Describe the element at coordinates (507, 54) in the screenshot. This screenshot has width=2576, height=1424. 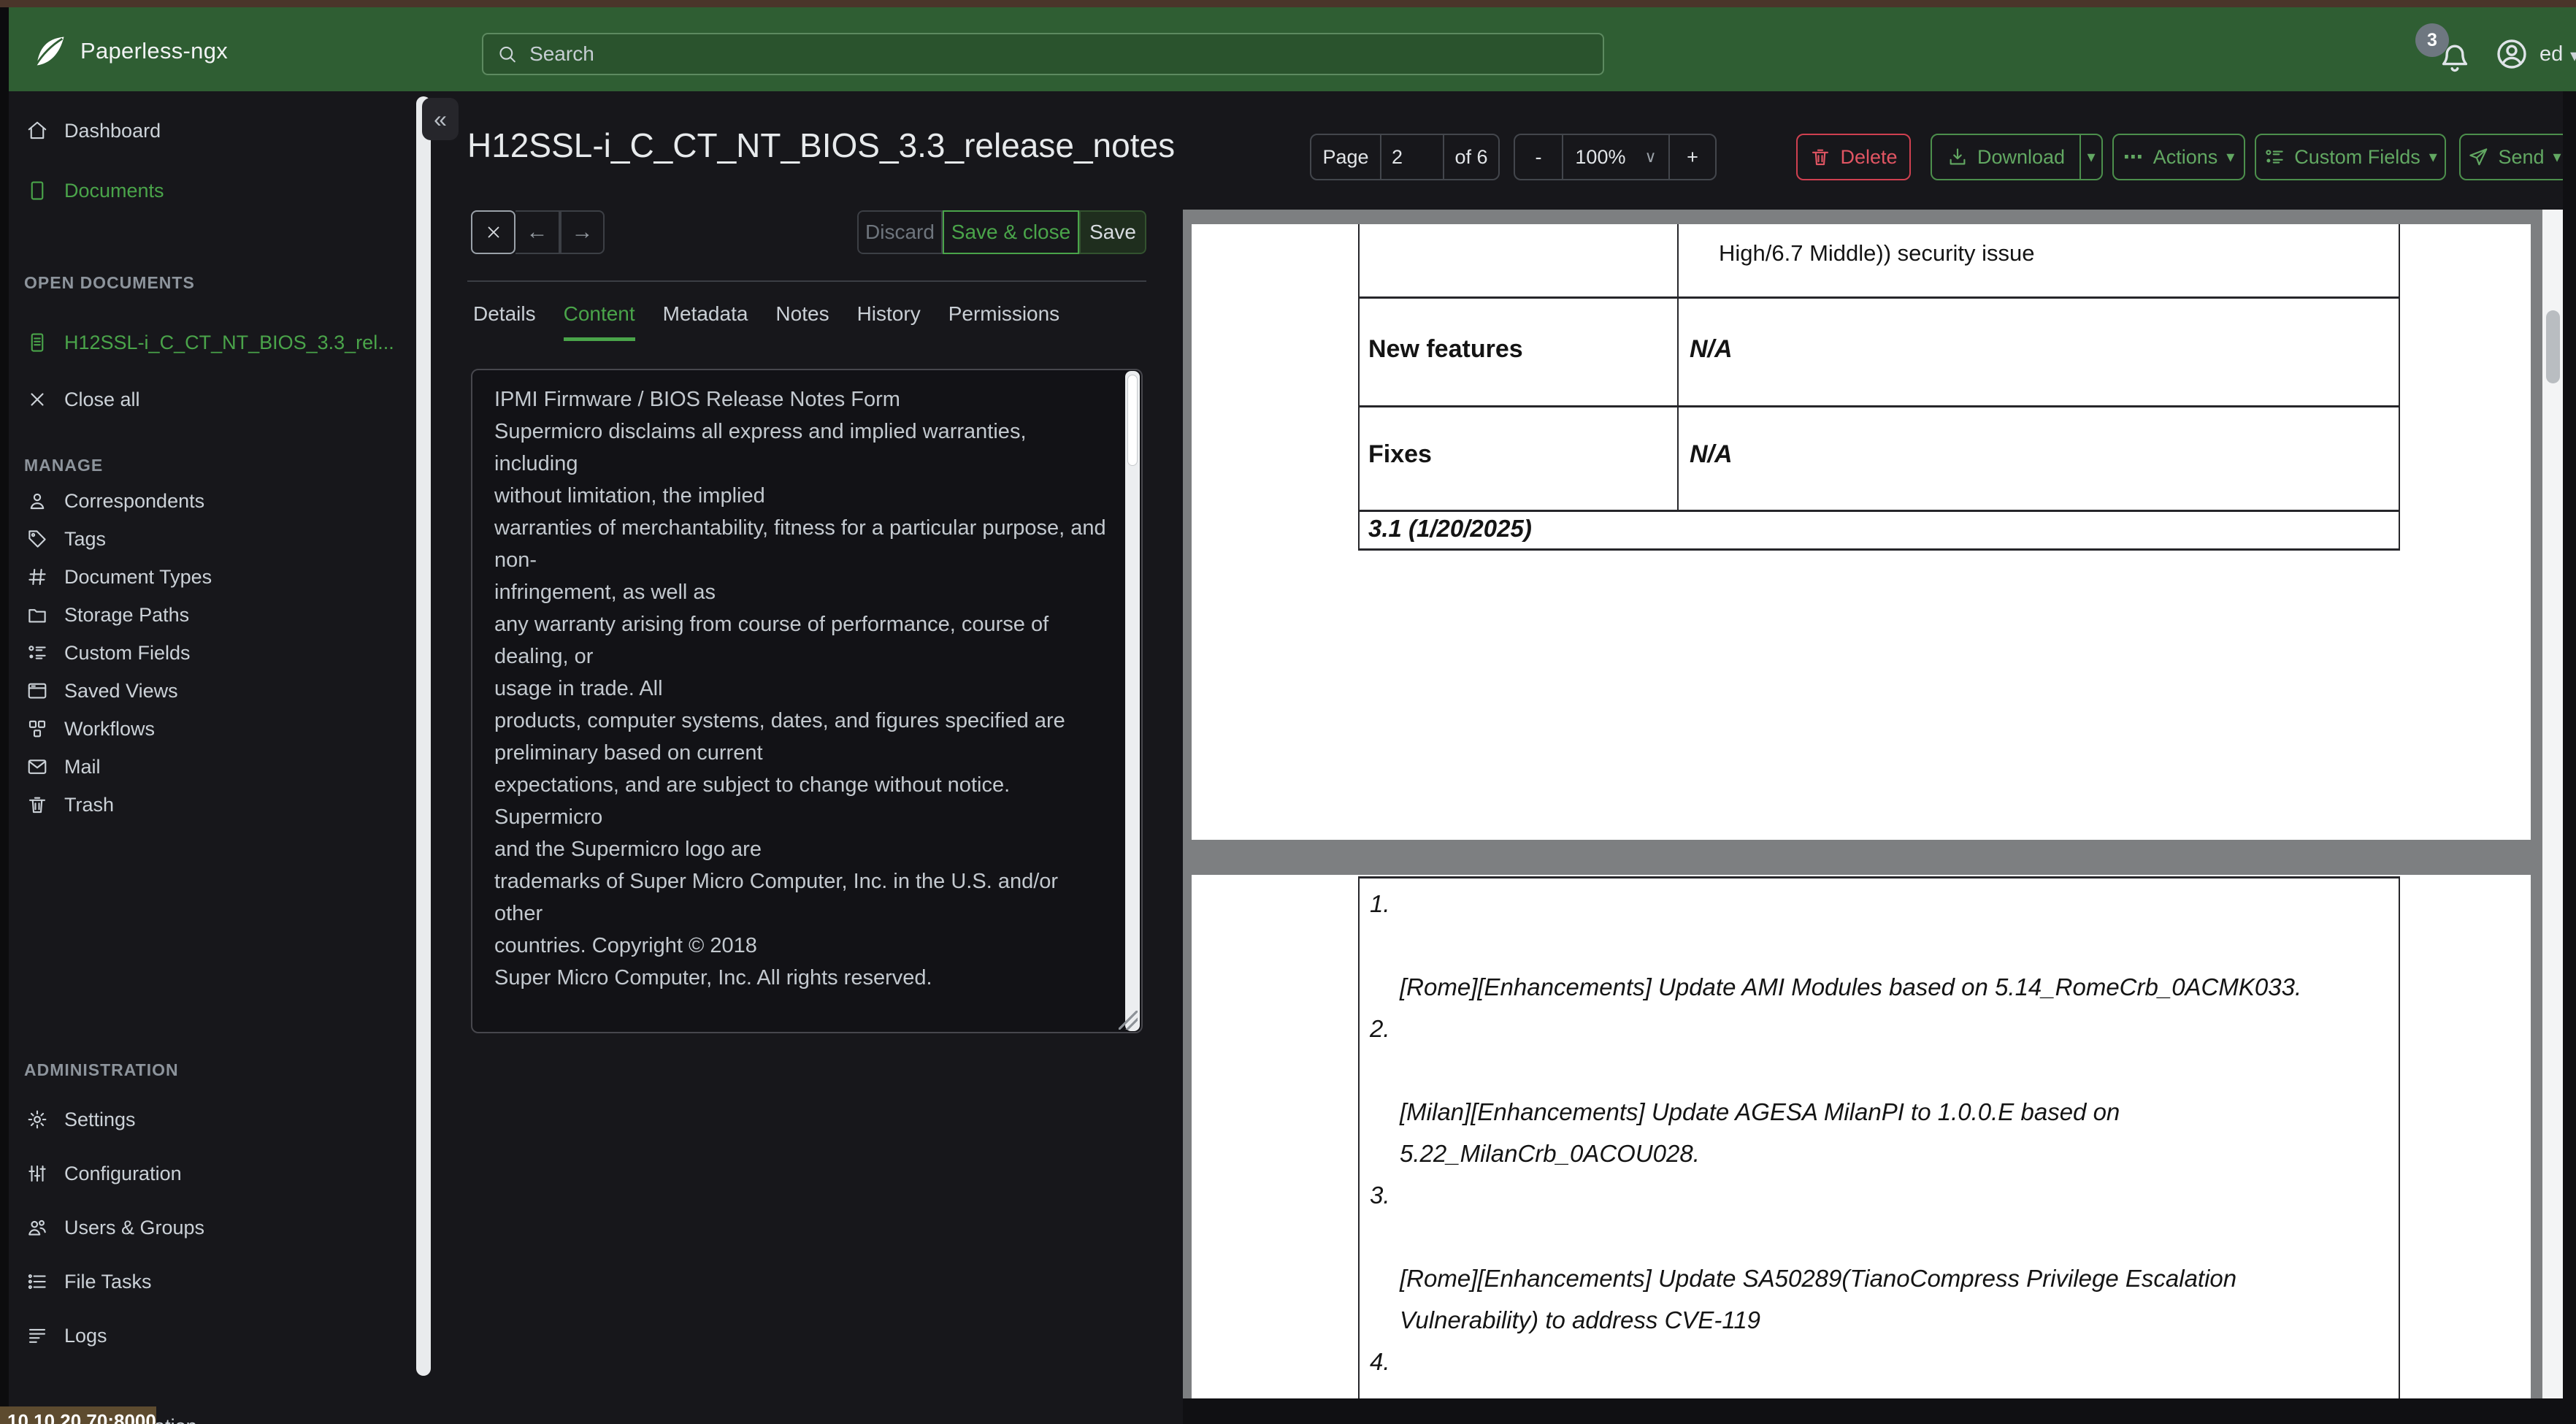
I see `search-icon` at that location.